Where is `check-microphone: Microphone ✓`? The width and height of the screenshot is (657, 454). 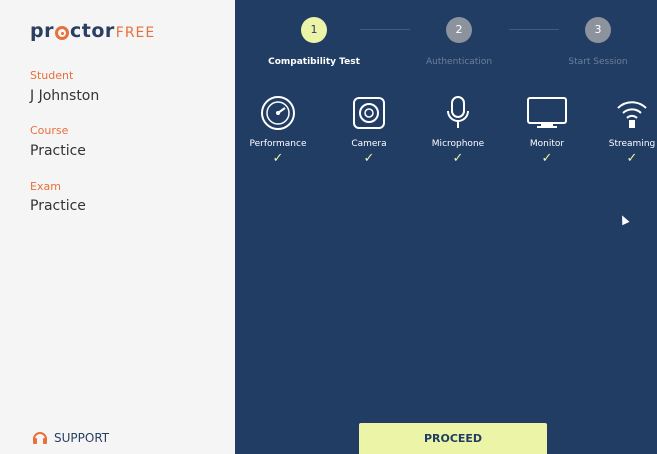 check-microphone: Microphone ✓ is located at coordinates (458, 130).